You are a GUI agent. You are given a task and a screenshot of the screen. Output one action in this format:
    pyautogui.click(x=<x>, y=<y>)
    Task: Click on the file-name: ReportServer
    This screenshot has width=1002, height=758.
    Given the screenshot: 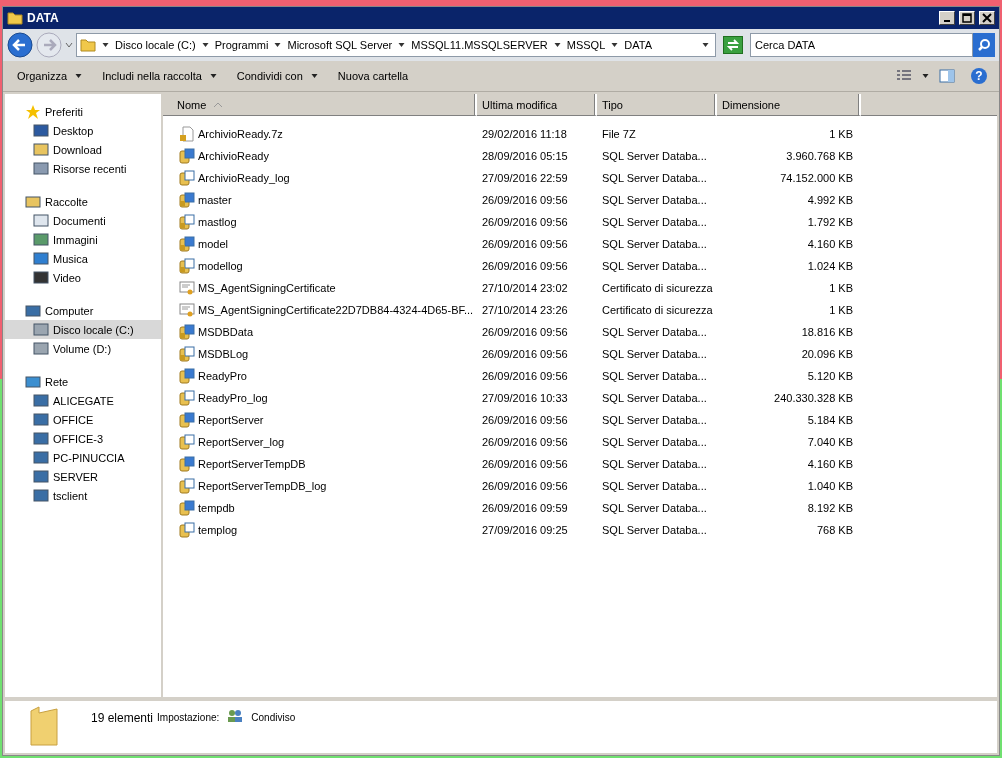 What is the action you would take?
    pyautogui.click(x=231, y=420)
    